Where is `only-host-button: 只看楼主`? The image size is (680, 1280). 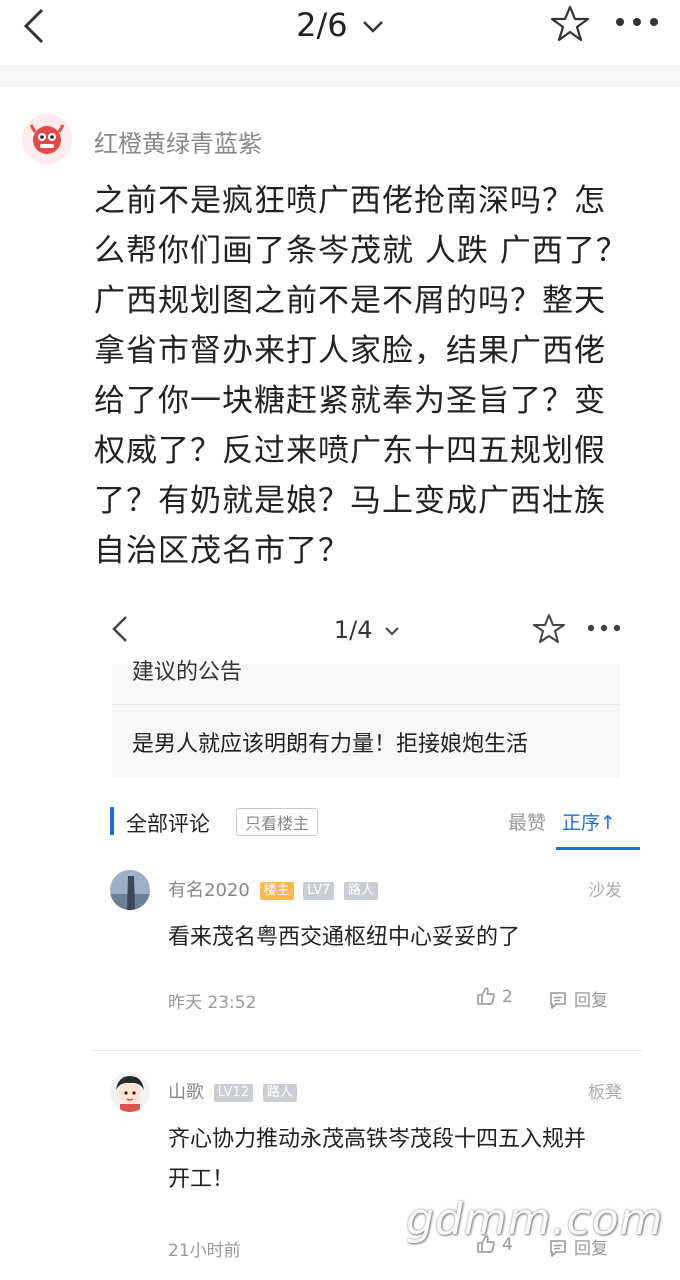
only-host-button: 只看楼主 is located at coordinates (277, 822).